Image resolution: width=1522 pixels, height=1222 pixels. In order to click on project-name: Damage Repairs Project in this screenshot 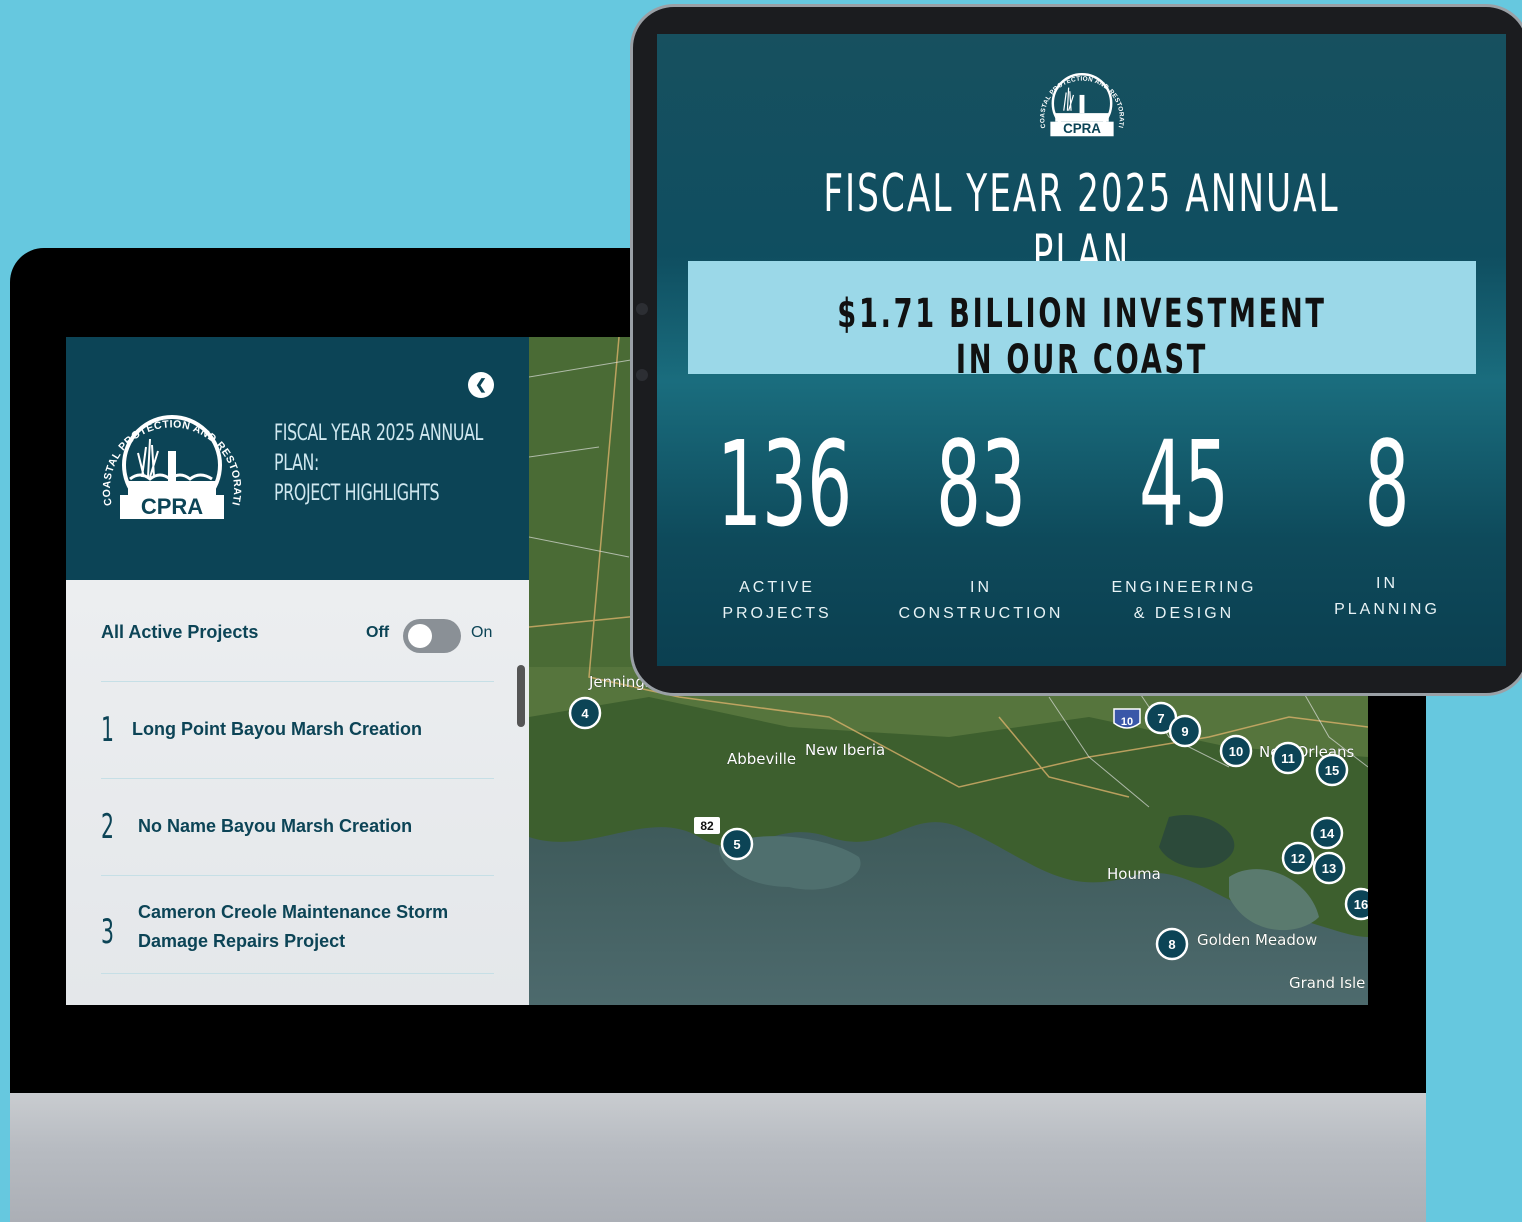, I will do `click(242, 941)`.